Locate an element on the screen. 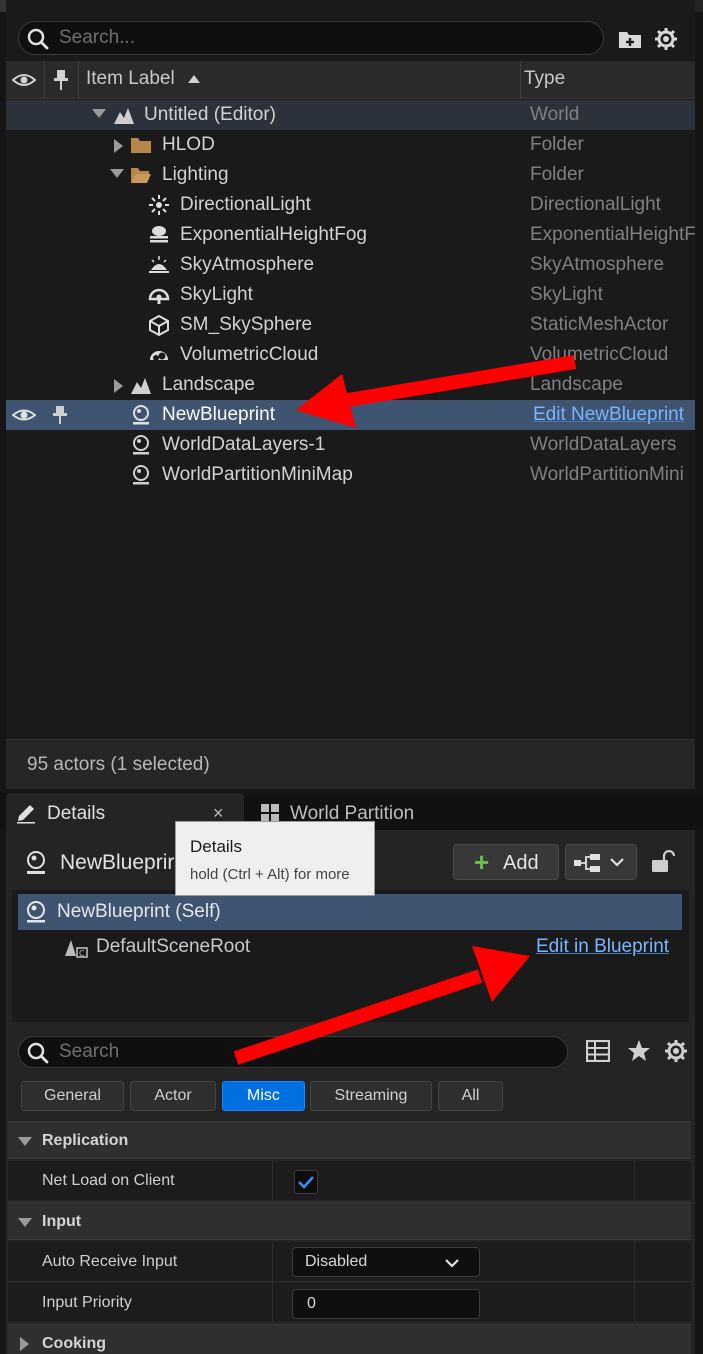 The width and height of the screenshot is (703, 1354). tree-row-label: WorldDataLayers-1 is located at coordinates (244, 444).